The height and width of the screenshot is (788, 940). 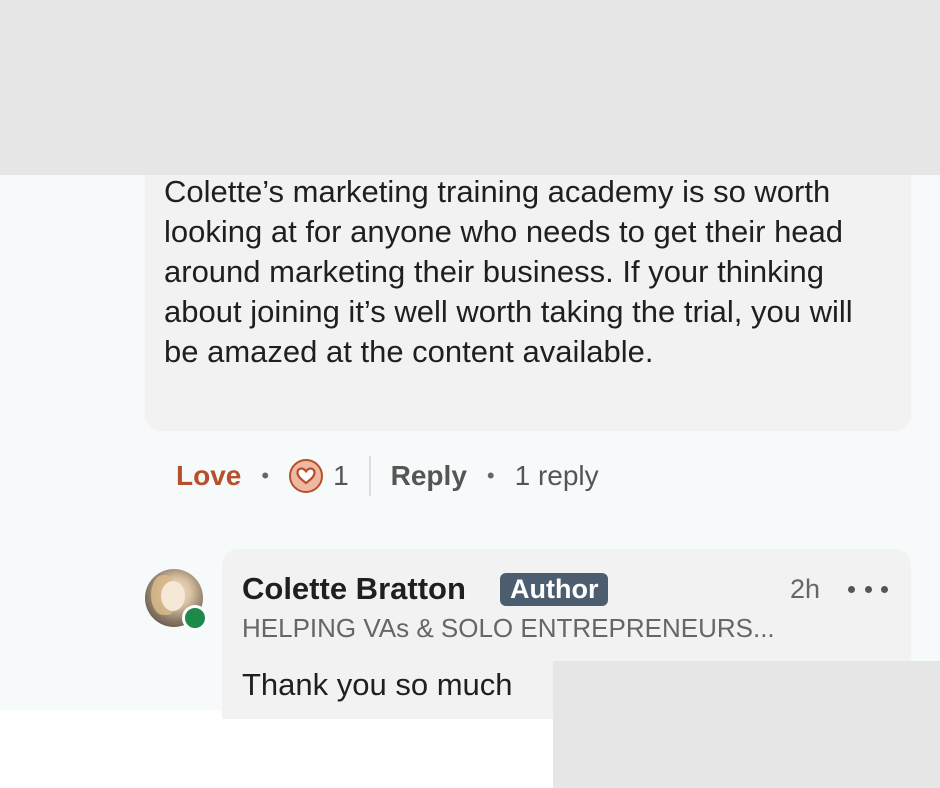 I want to click on reaction-count: 1, so click(x=341, y=476).